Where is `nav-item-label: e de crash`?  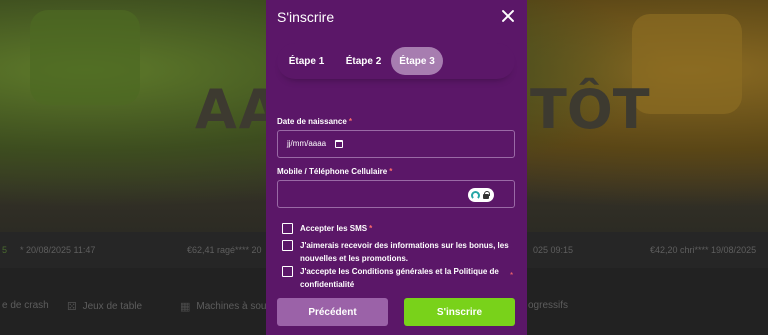
nav-item-label: e de crash is located at coordinates (25, 305).